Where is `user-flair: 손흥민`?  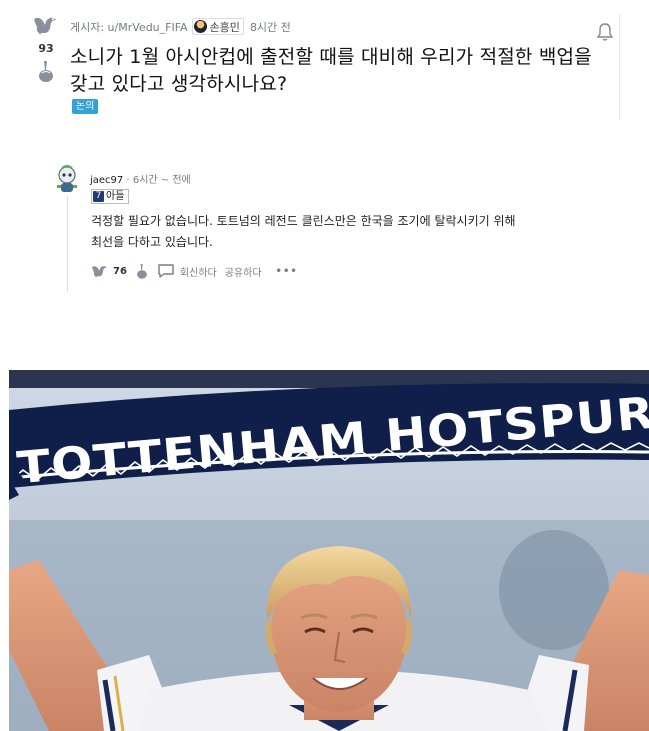
user-flair: 손흥민 is located at coordinates (217, 26).